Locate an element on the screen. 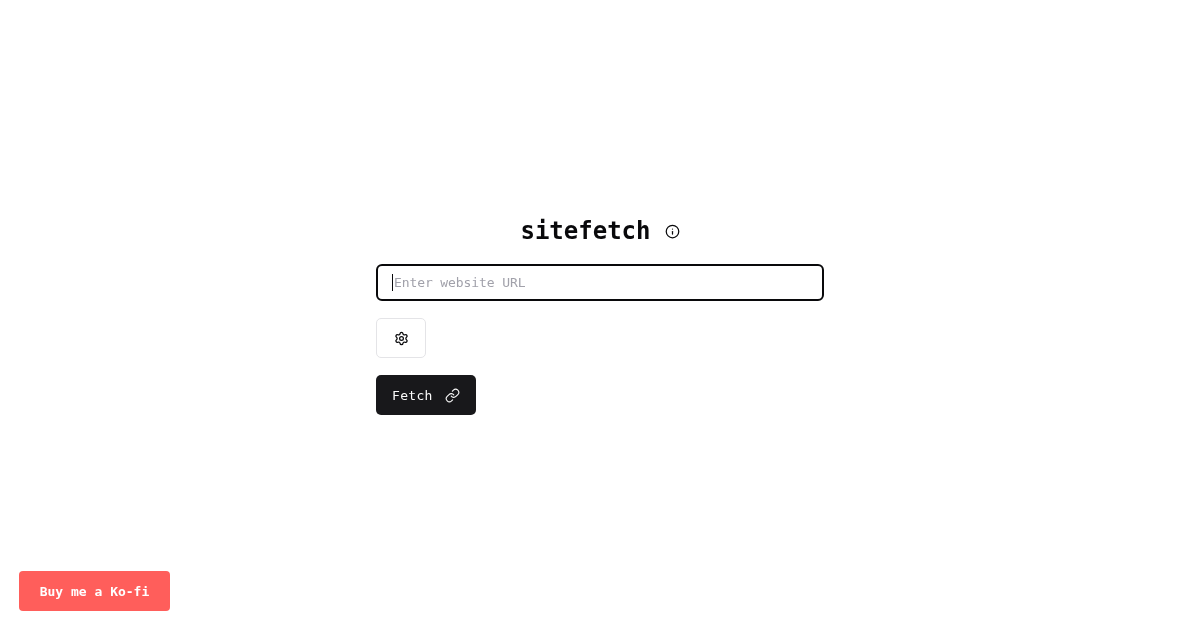  url-input-field: Enter website URL is located at coordinates (600, 282).